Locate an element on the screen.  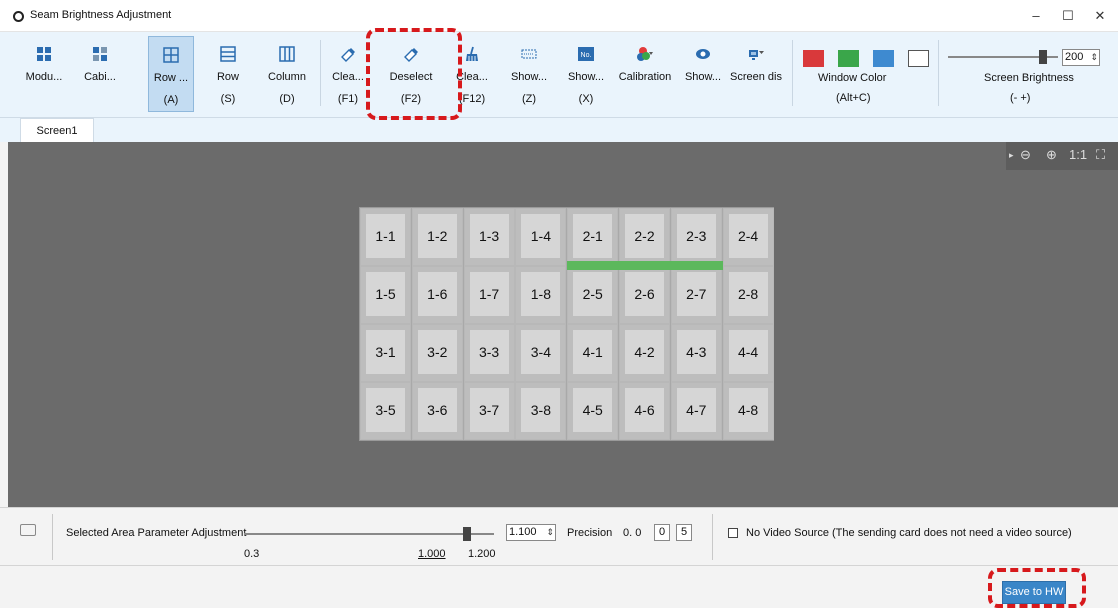
cabinet-cell: 1-8 is located at coordinates (541, 295).